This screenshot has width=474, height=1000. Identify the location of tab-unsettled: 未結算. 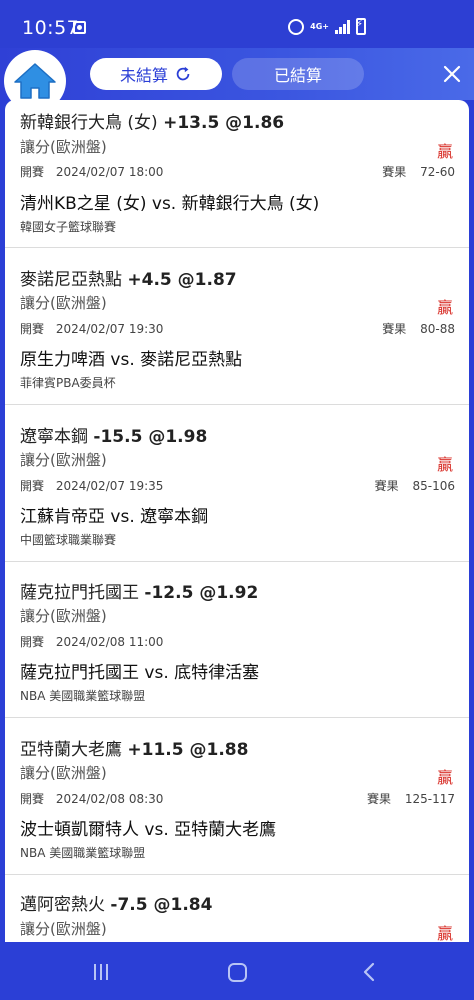
(156, 74).